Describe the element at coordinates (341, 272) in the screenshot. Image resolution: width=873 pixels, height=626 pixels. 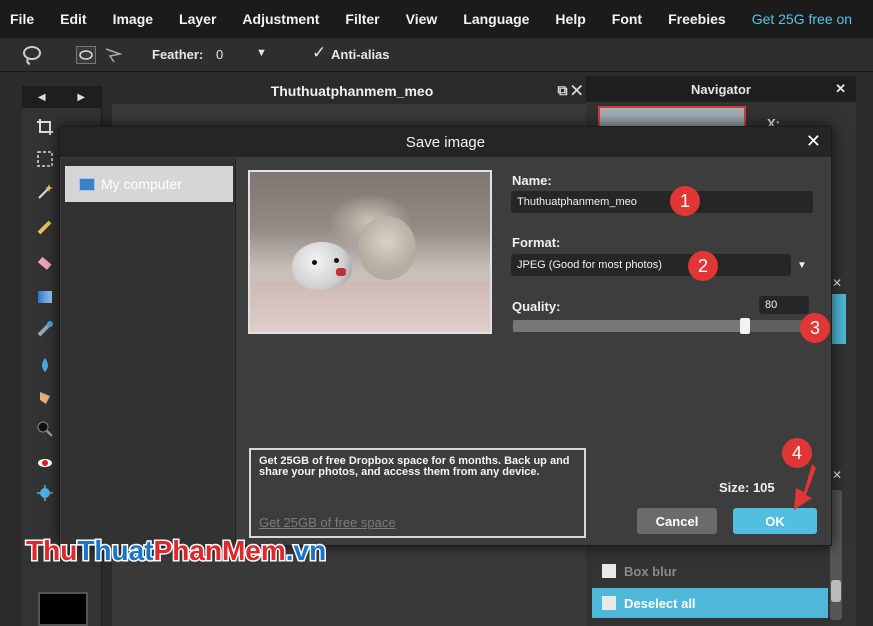
I see `preview-collar` at that location.